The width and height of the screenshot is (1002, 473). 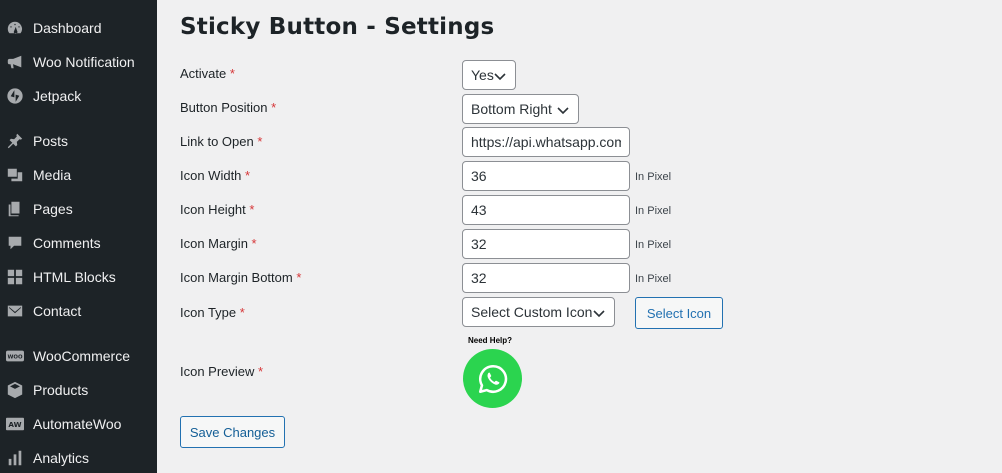 What do you see at coordinates (78, 209) in the screenshot?
I see `sidebar-item-pages: Pages` at bounding box center [78, 209].